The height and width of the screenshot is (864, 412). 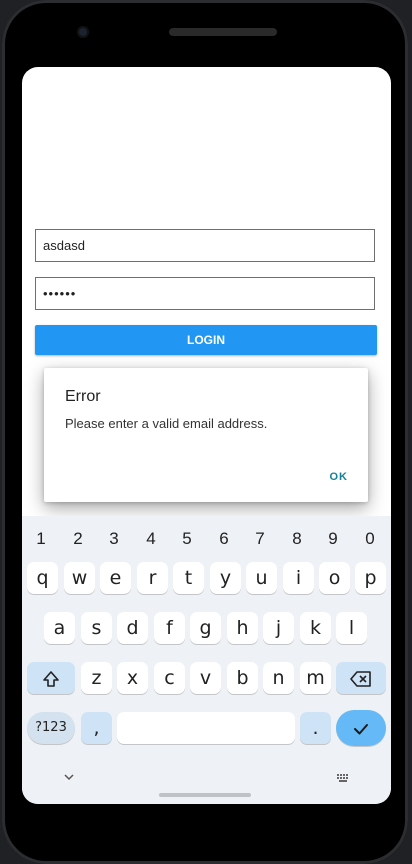 What do you see at coordinates (188, 578) in the screenshot?
I see `key: t` at bounding box center [188, 578].